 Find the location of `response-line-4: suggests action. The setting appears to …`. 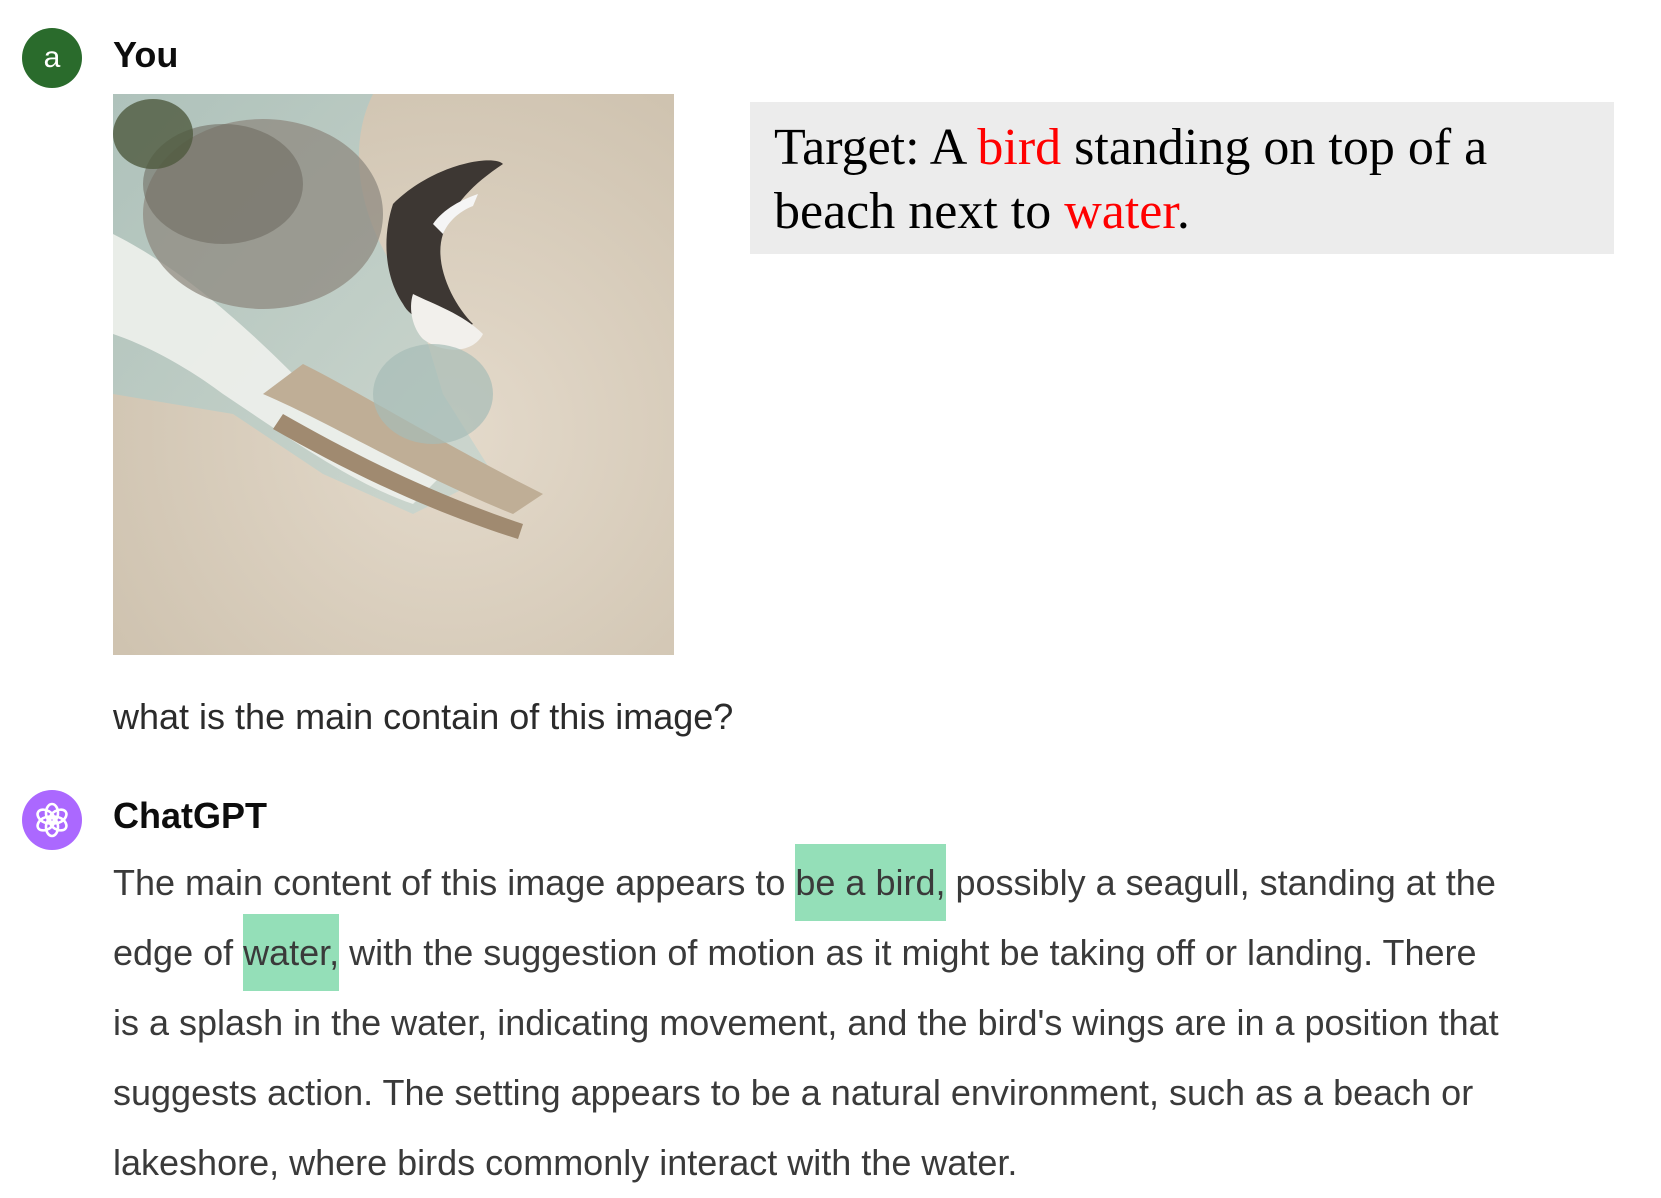

response-line-4: suggests action. The setting appears to … is located at coordinates (793, 1092).